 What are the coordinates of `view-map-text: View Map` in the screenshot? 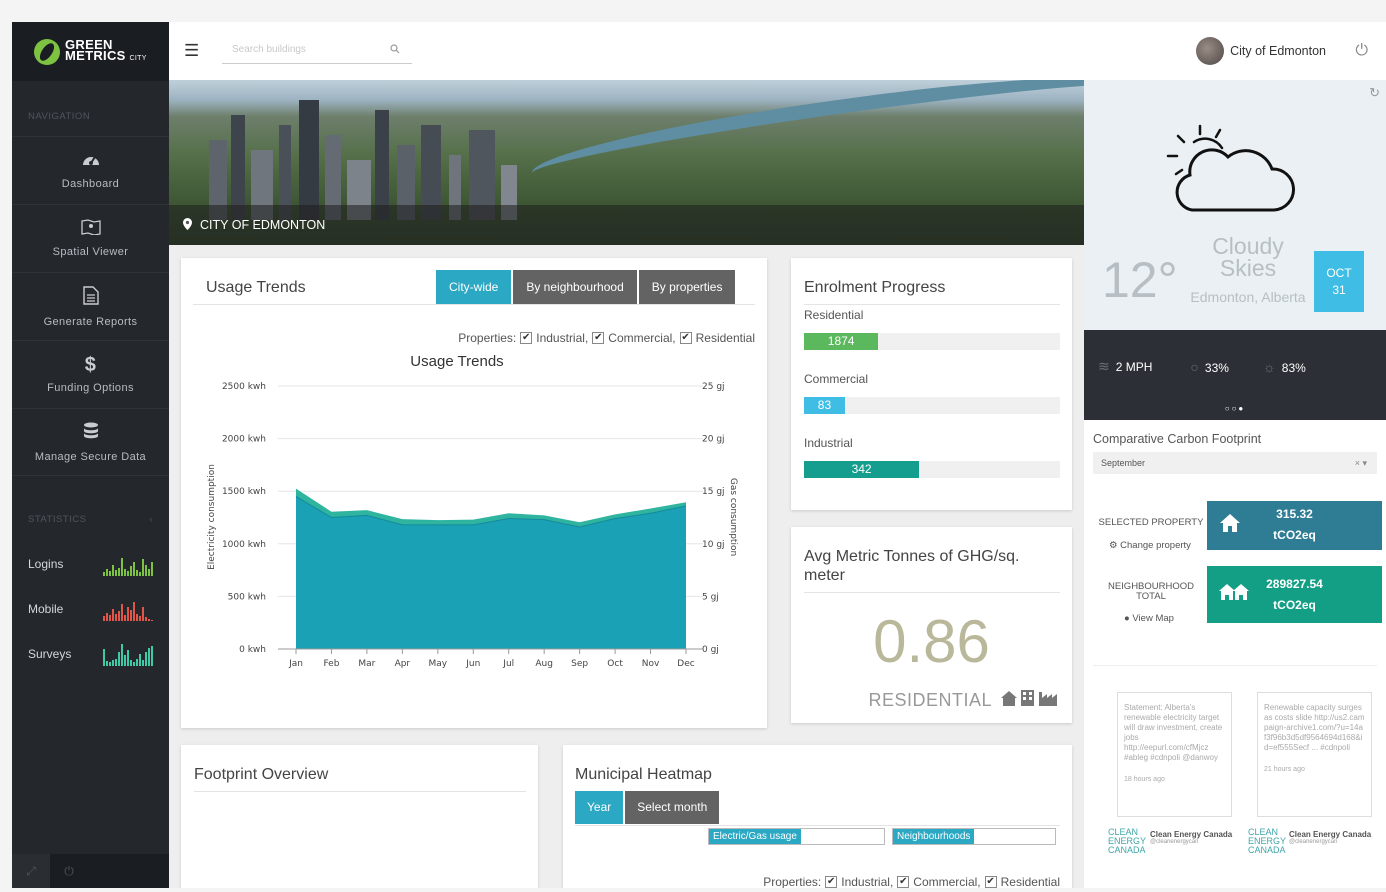 It's located at (1153, 618).